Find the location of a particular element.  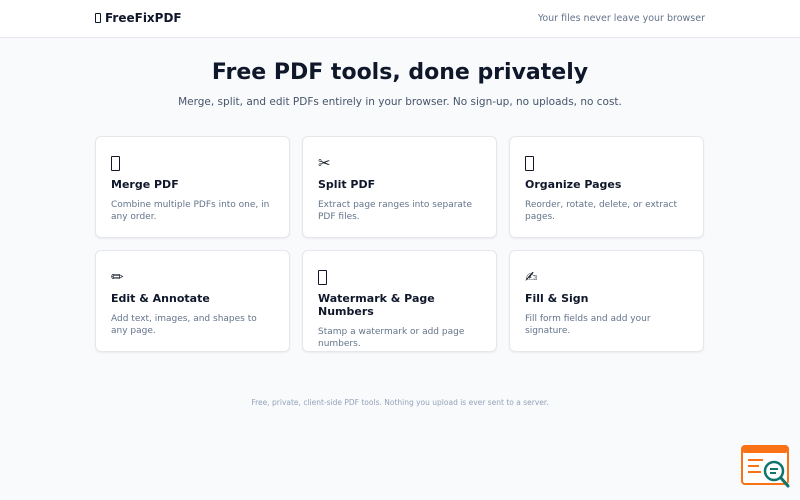

pages-icon is located at coordinates (606, 163).